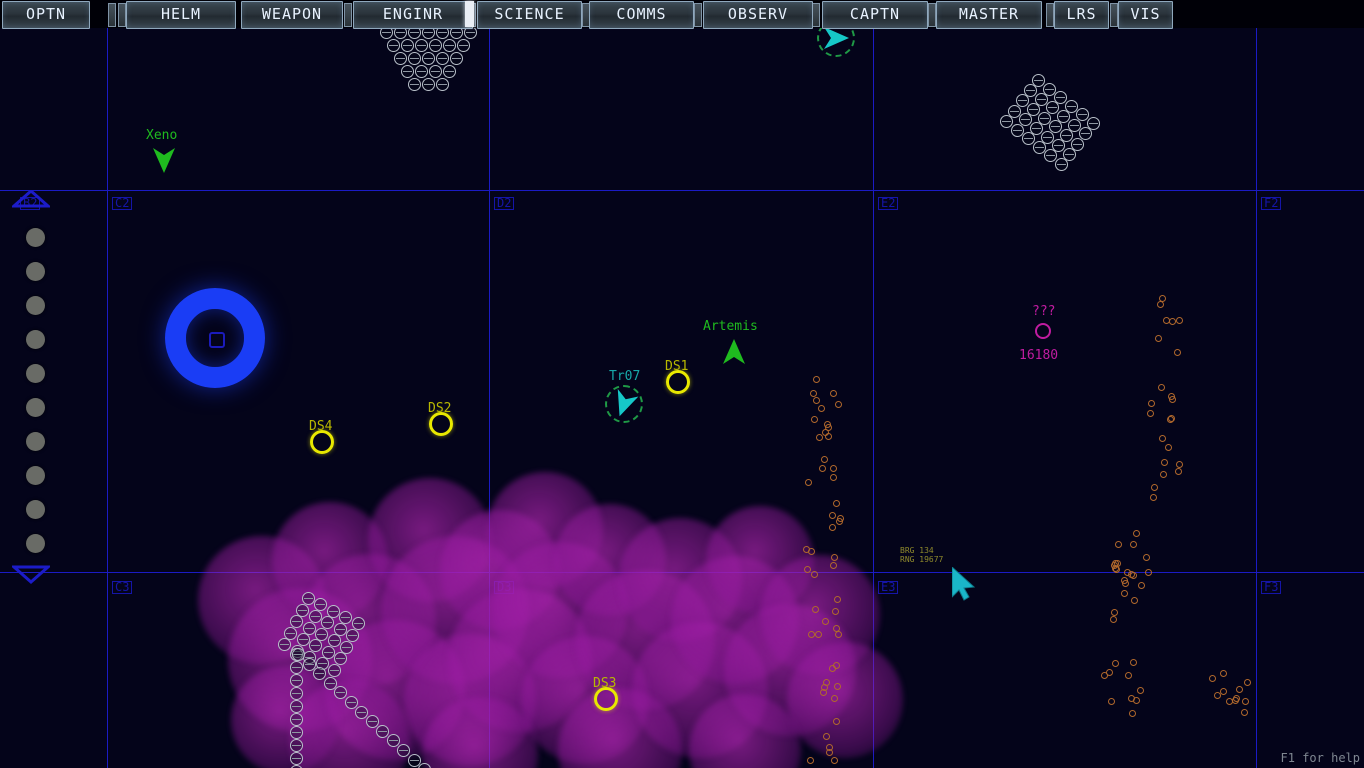 The width and height of the screenshot is (1364, 768). I want to click on toolbar-button-captn: CAPTN, so click(875, 15).